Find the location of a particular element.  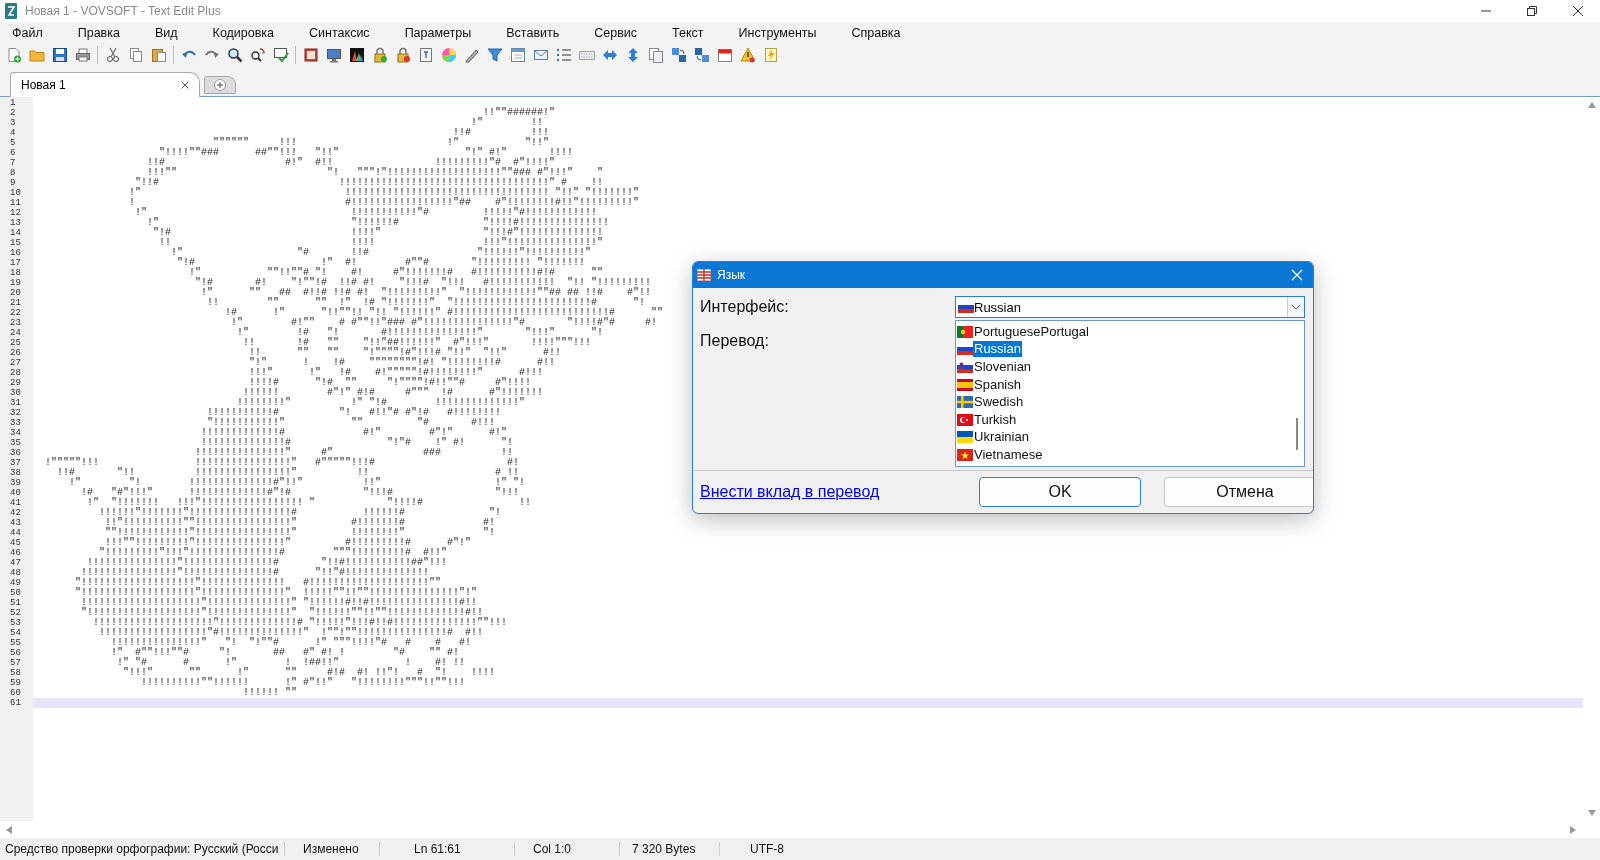

menu-item: Инструменты is located at coordinates (777, 33).